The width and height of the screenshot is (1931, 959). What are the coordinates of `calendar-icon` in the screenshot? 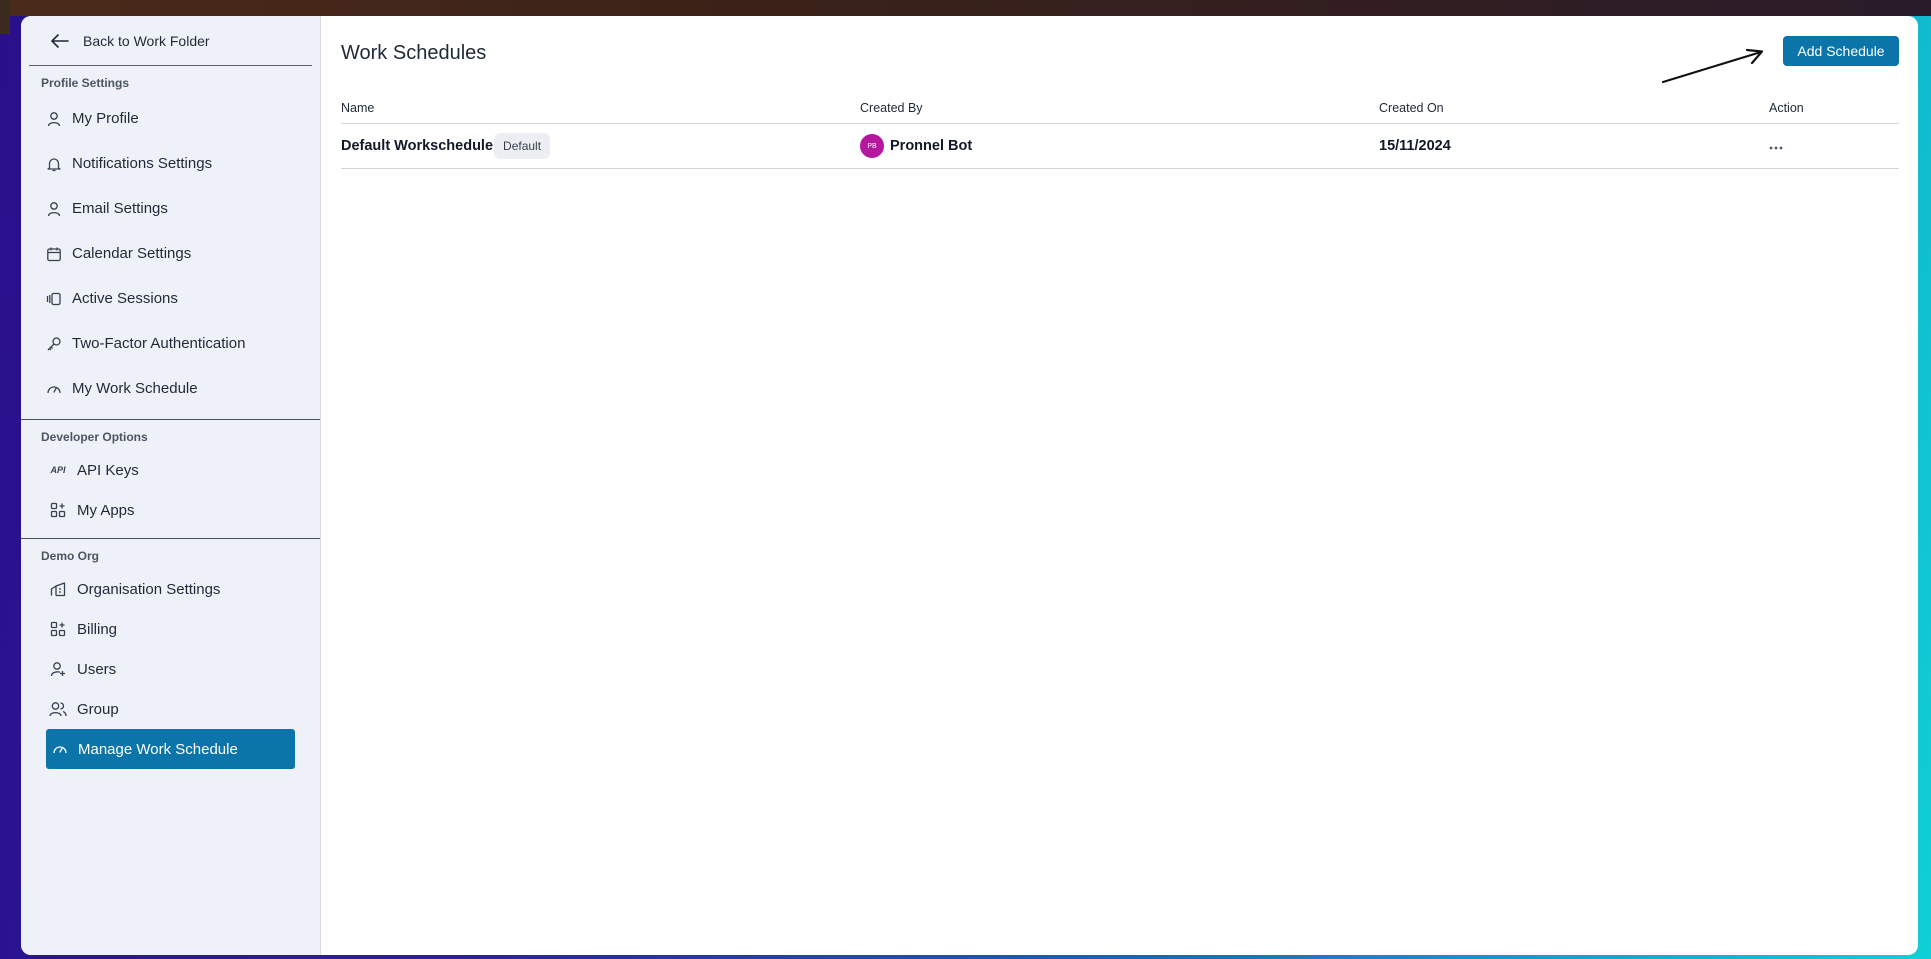 It's located at (54, 254).